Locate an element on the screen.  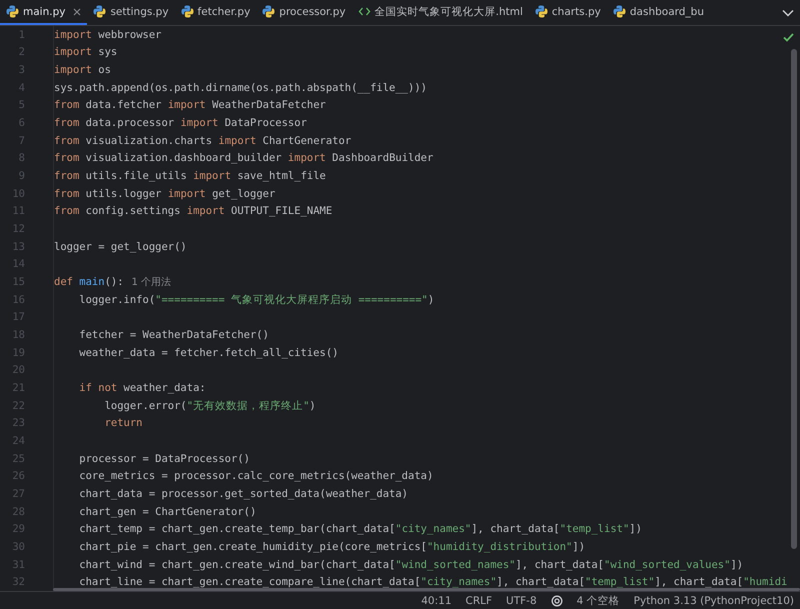
code-line: return is located at coordinates (123, 423).